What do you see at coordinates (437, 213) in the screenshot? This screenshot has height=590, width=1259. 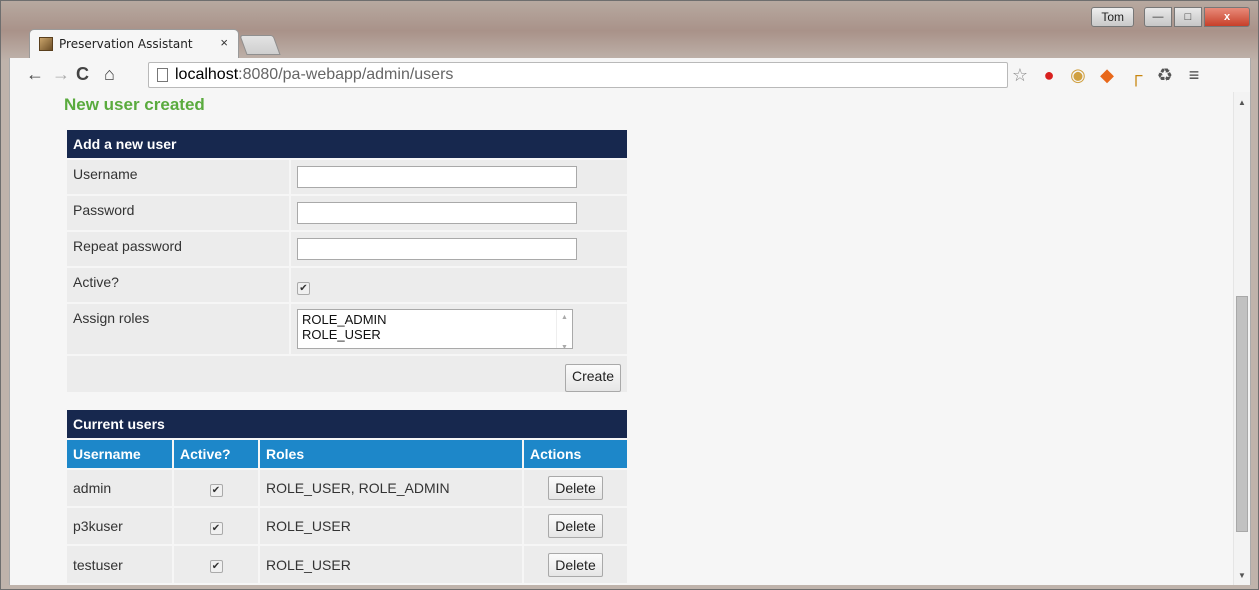 I see `password-input` at bounding box center [437, 213].